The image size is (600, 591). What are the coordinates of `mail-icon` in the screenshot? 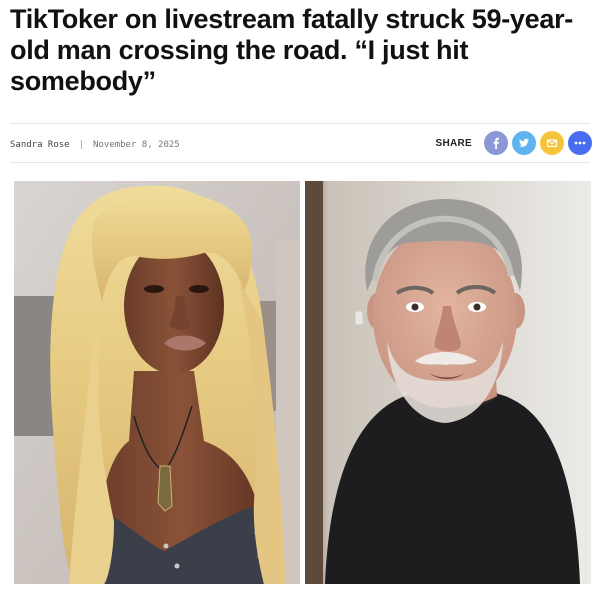 It's located at (552, 143).